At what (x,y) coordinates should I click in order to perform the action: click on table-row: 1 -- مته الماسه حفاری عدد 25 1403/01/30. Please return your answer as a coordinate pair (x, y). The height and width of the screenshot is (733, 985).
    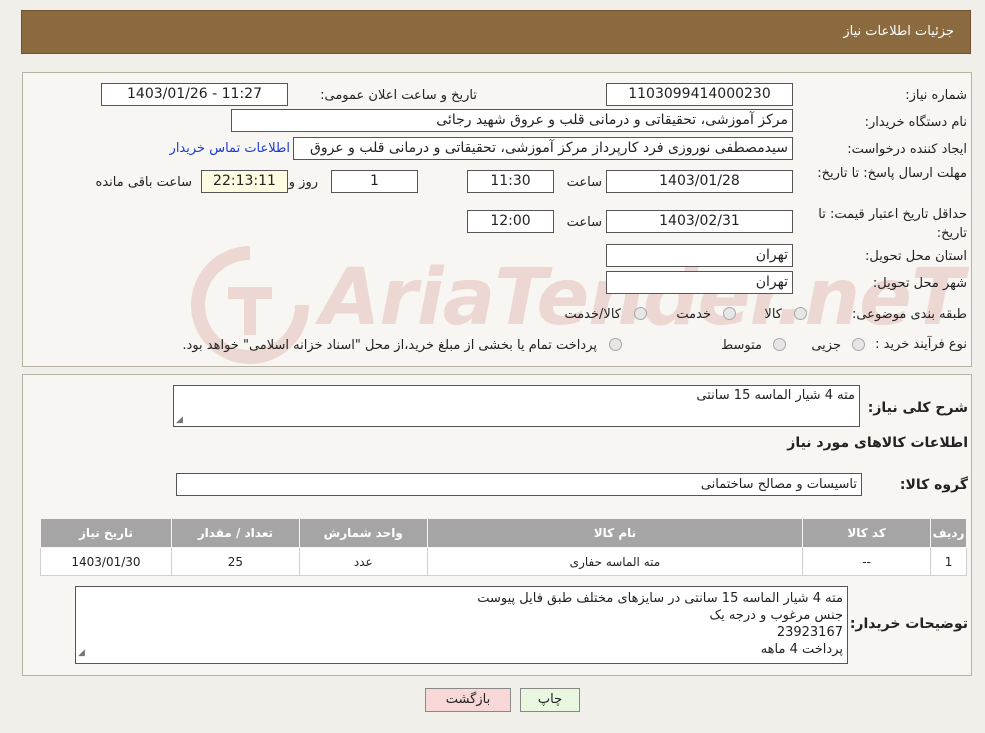
    Looking at the image, I should click on (503, 561).